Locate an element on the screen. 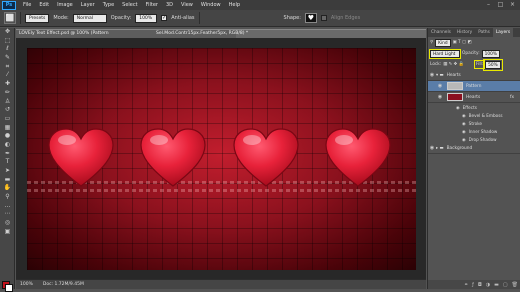 Image resolution: width=520 pixels, height=292 pixels. maximize-button: □ is located at coordinates (500, 5).